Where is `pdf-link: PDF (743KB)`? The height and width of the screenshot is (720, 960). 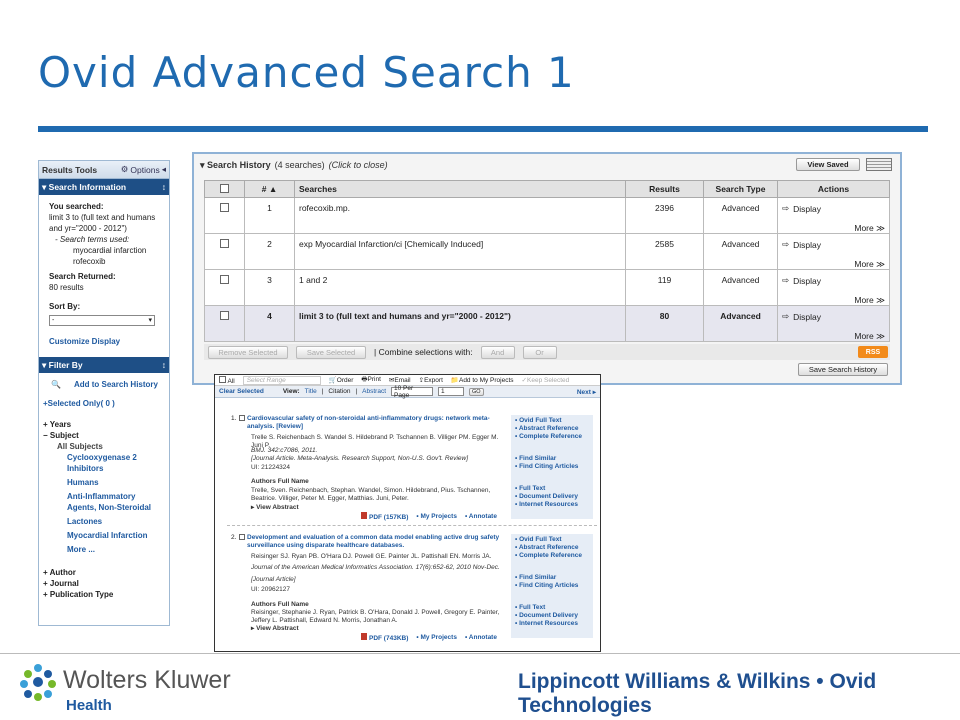
pdf-link: PDF (743KB) is located at coordinates (384, 637).